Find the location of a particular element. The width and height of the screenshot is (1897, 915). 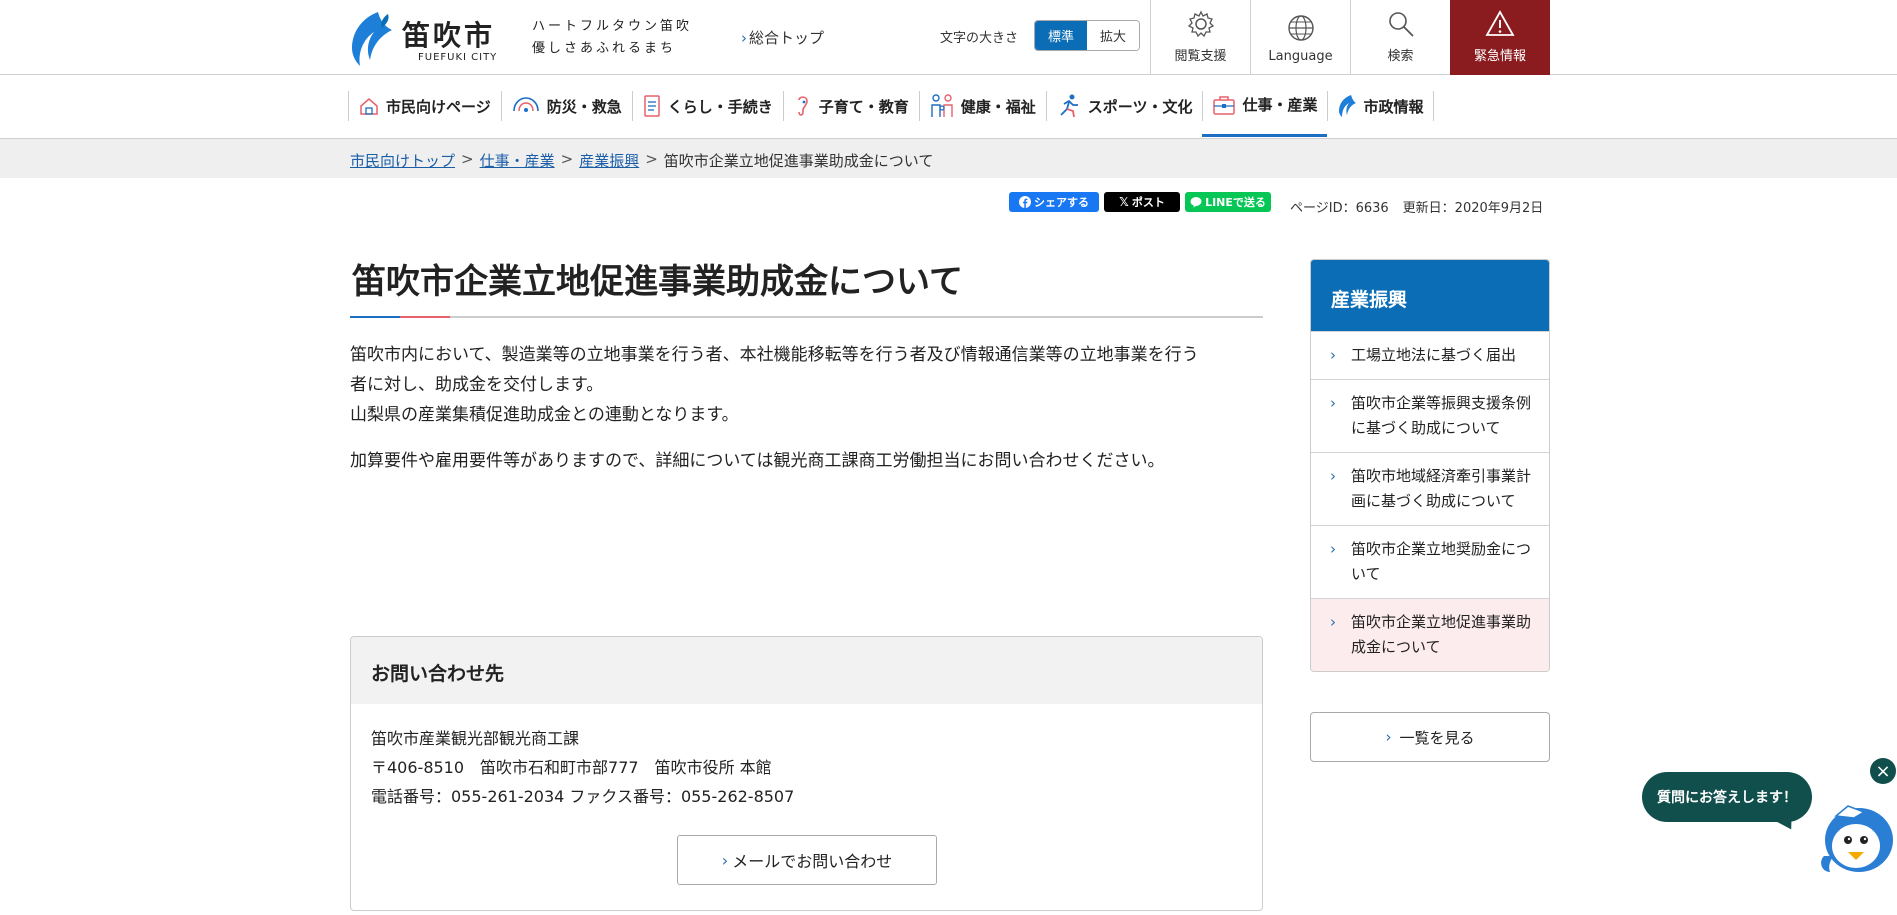

home-icon is located at coordinates (369, 106).